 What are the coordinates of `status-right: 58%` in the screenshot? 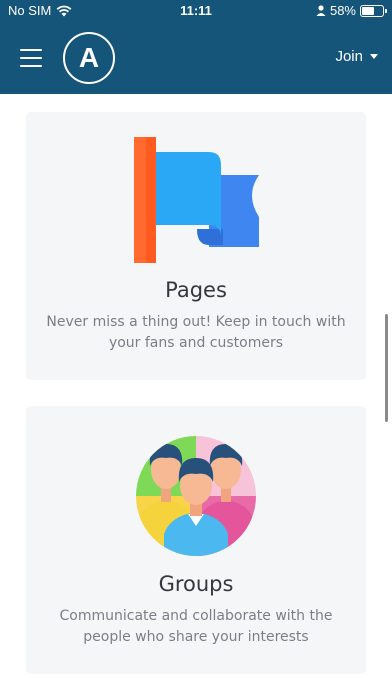 It's located at (351, 10).